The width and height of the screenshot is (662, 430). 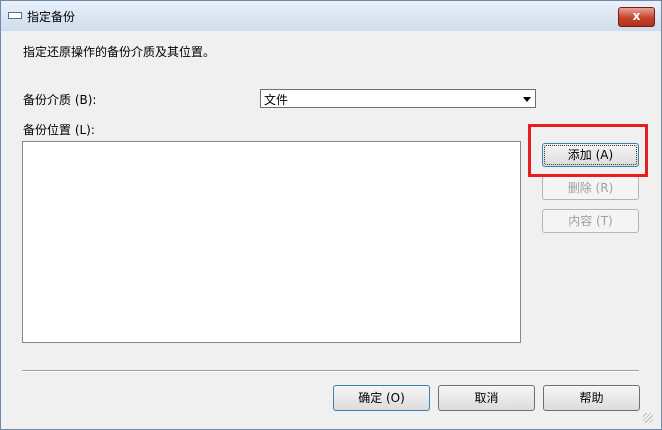 I want to click on title-bar: 指定备份 x, so click(x=331, y=16).